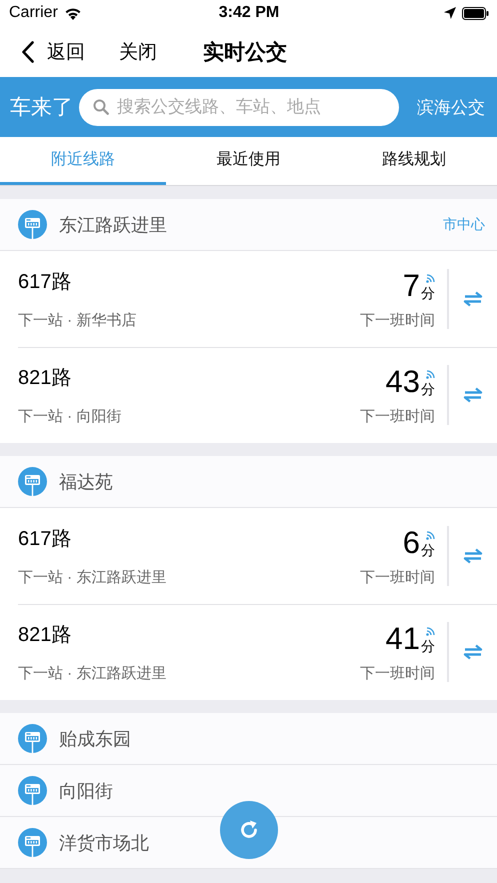 The height and width of the screenshot is (883, 497). I want to click on station-header: 贻成东园, so click(248, 739).